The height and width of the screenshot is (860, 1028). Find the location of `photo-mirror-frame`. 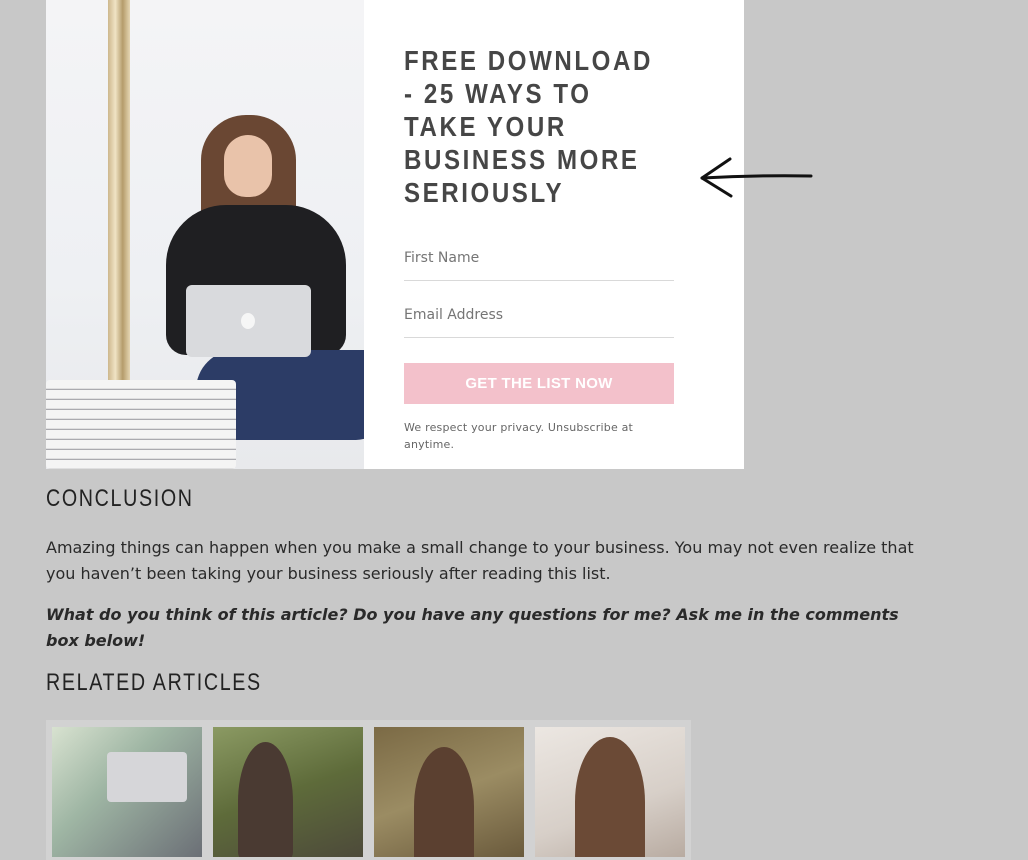

photo-mirror-frame is located at coordinates (119, 200).